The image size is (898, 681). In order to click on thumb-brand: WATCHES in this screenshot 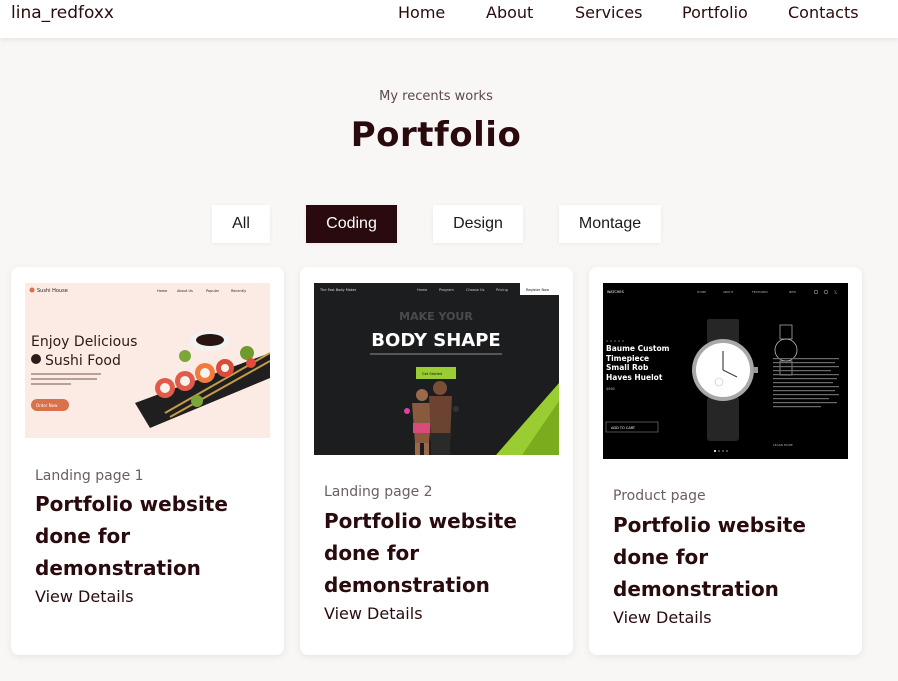, I will do `click(616, 292)`.